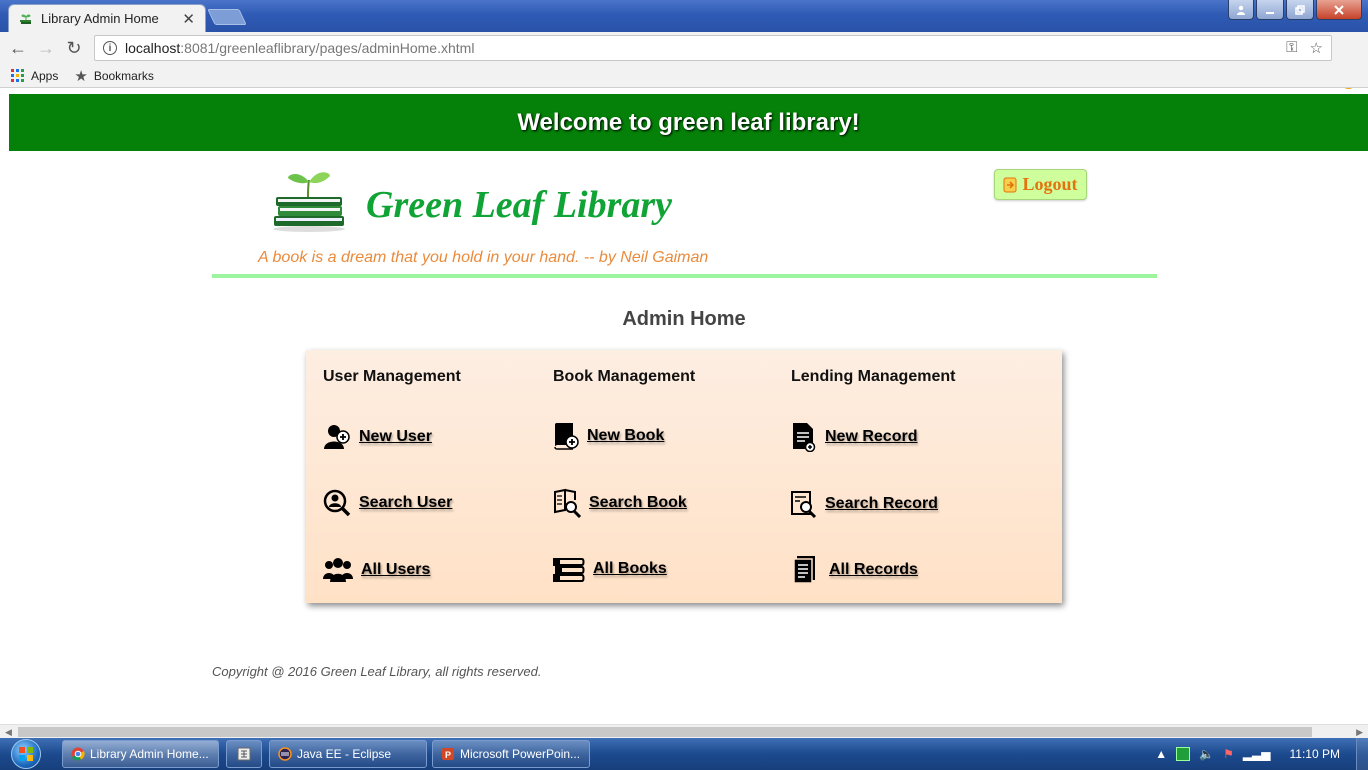  I want to click on user-management-heading: User Management, so click(392, 376).